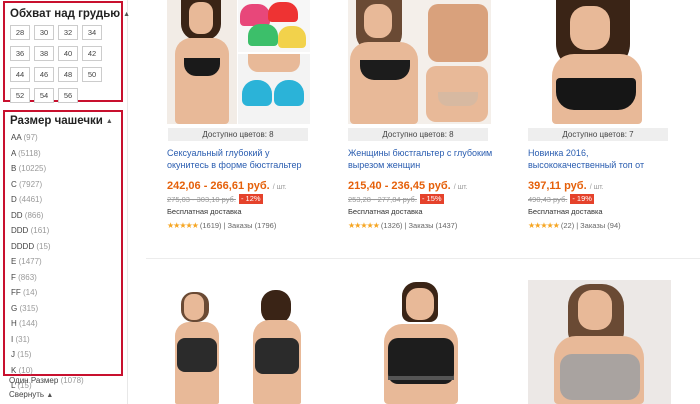 This screenshot has height=404, width=700. Describe the element at coordinates (20, 53) in the screenshot. I see `chest-size-option: 36` at that location.